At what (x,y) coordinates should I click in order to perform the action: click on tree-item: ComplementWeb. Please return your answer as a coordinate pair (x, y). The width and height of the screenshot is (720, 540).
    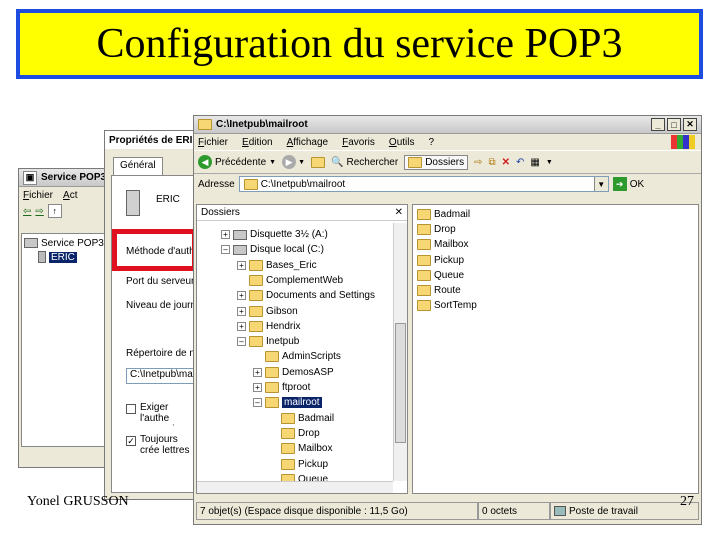
    Looking at the image, I should click on (290, 280).